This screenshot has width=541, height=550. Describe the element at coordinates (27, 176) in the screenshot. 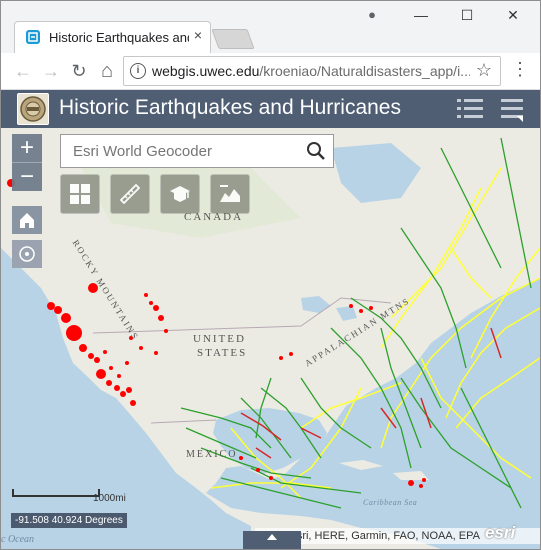

I see `zoom-out-button: −` at that location.